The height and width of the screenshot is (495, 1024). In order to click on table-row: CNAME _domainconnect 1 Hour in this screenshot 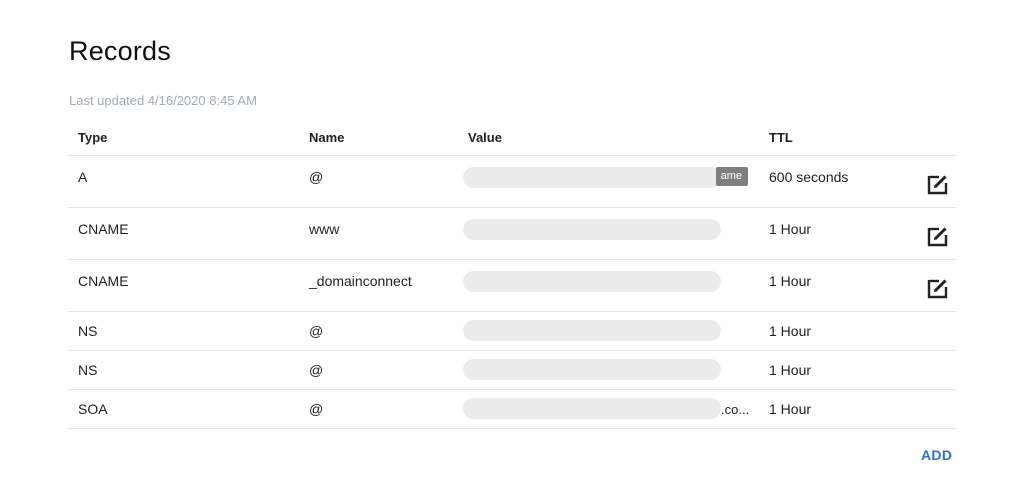, I will do `click(512, 286)`.